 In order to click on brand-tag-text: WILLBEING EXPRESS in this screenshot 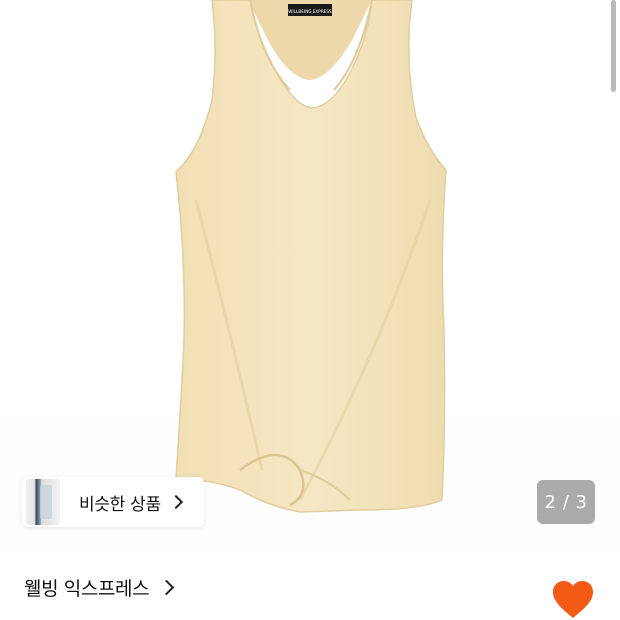, I will do `click(310, 11)`.